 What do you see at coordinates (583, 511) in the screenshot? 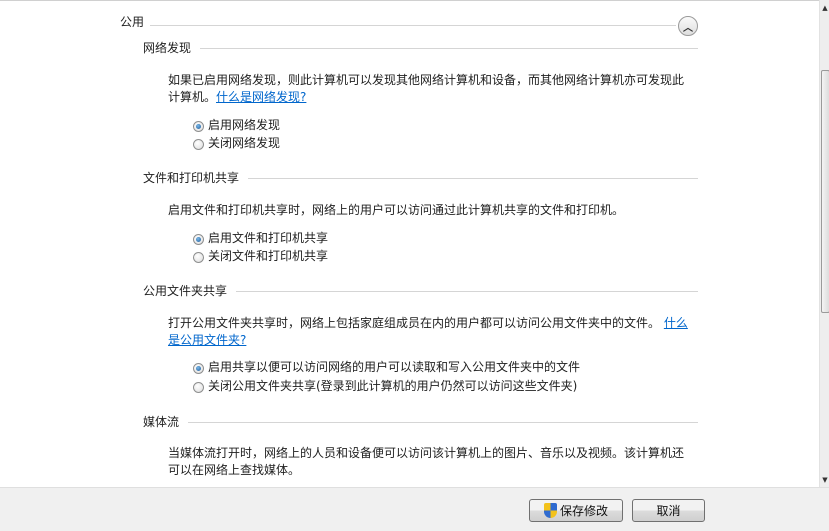
I see `save-label: 保存修改` at bounding box center [583, 511].